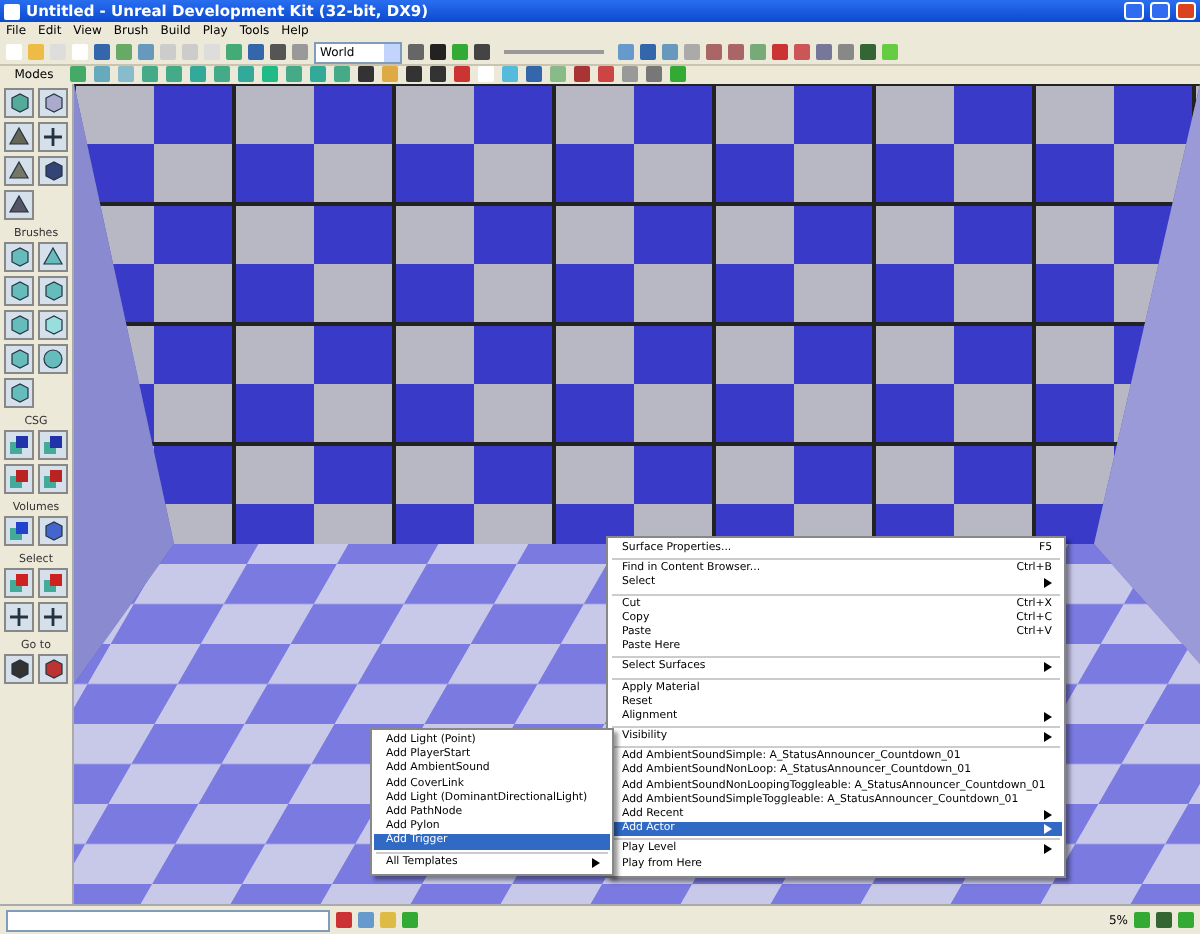  What do you see at coordinates (53, 359) in the screenshot?
I see `sphere-button` at bounding box center [53, 359].